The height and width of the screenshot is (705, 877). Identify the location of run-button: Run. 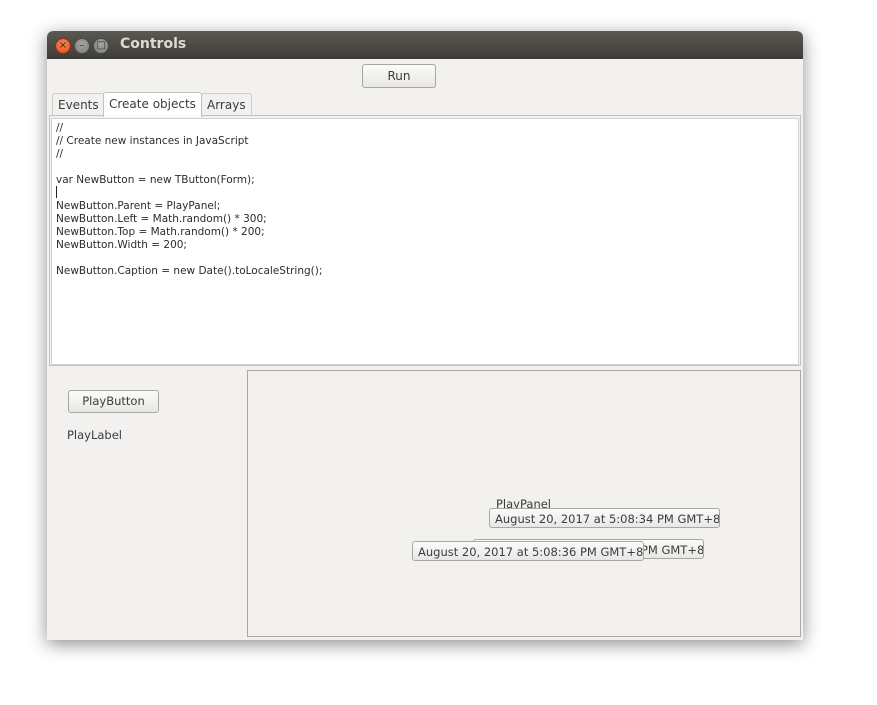
(399, 76).